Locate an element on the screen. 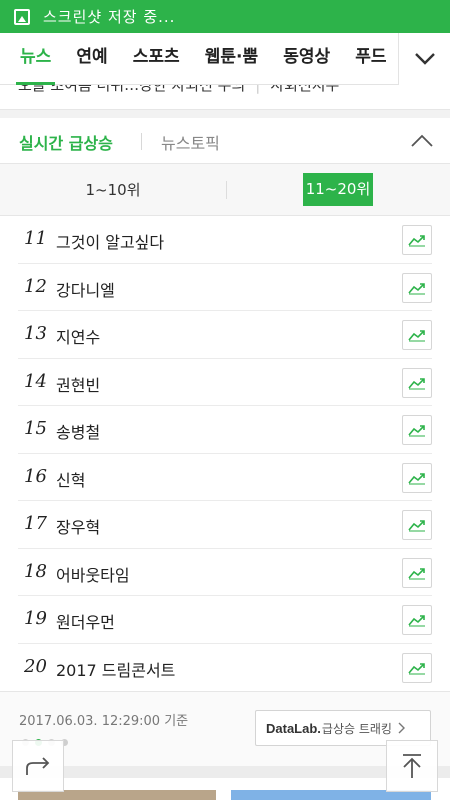  rank-number: 14 is located at coordinates (35, 381).